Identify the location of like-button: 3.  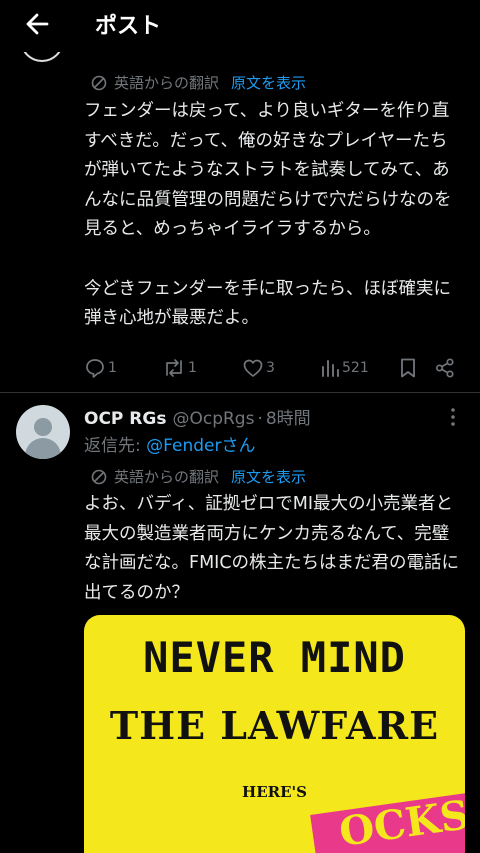
(258, 368).